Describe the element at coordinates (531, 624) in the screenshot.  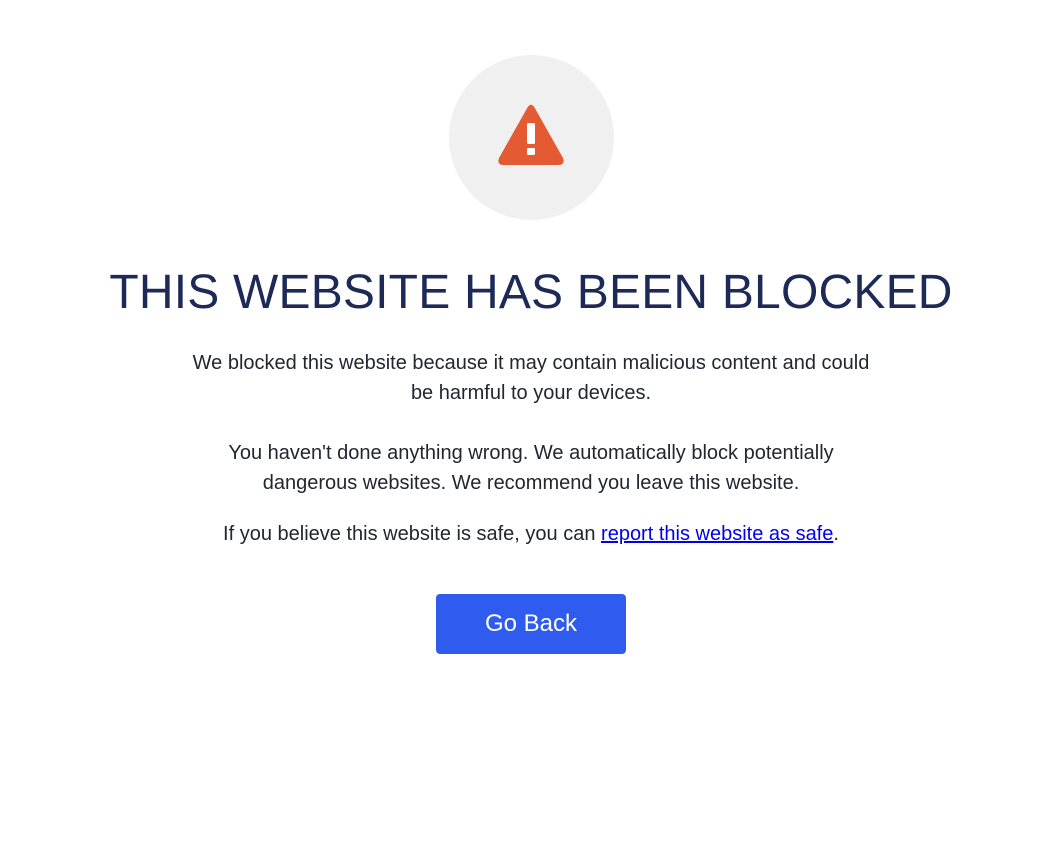
I see `go-back-button: Go Back` at that location.